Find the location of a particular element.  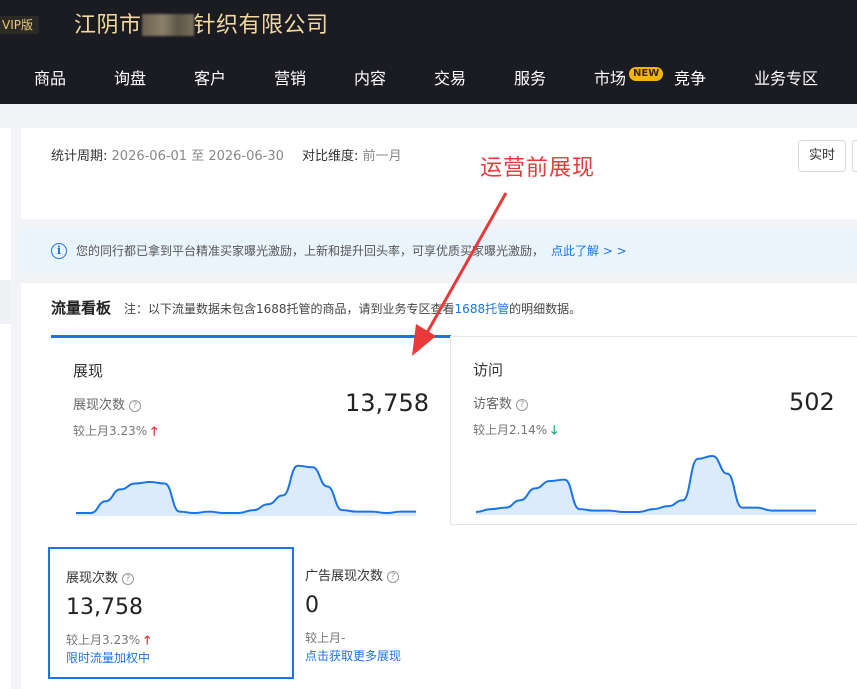

sub-metric-label-text: 展现次数 is located at coordinates (92, 578).